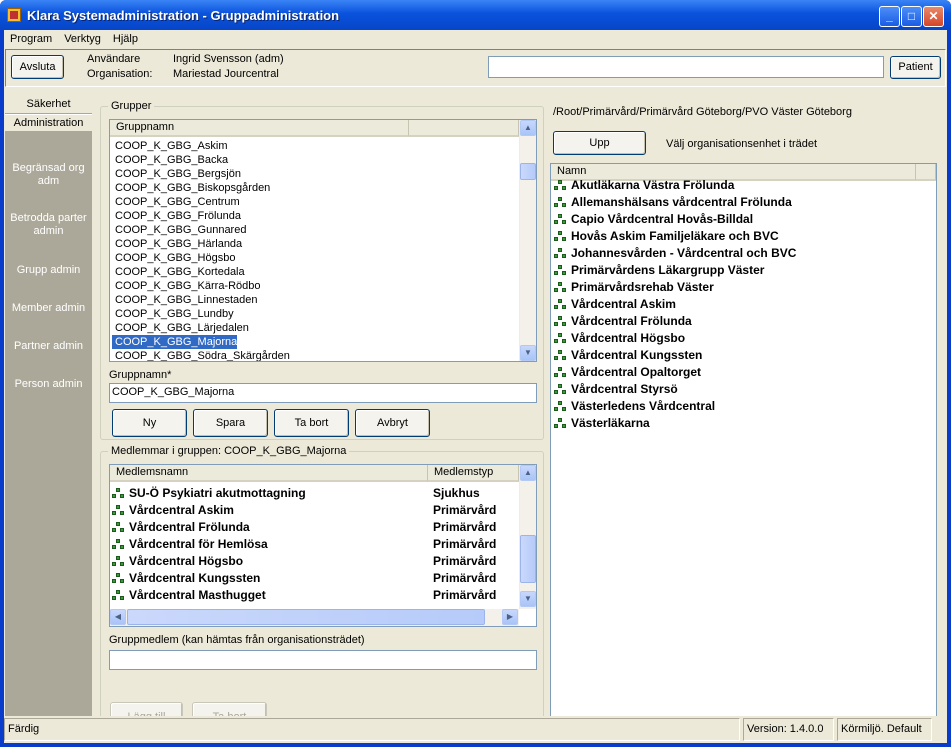 The width and height of the screenshot is (951, 747). Describe the element at coordinates (173, 258) in the screenshot. I see `group-list-item: COOP_K_GBG_Högsbo` at that location.